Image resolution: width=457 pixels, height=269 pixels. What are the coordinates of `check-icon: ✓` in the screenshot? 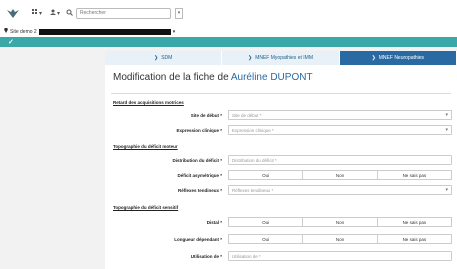 It's located at (11, 42).